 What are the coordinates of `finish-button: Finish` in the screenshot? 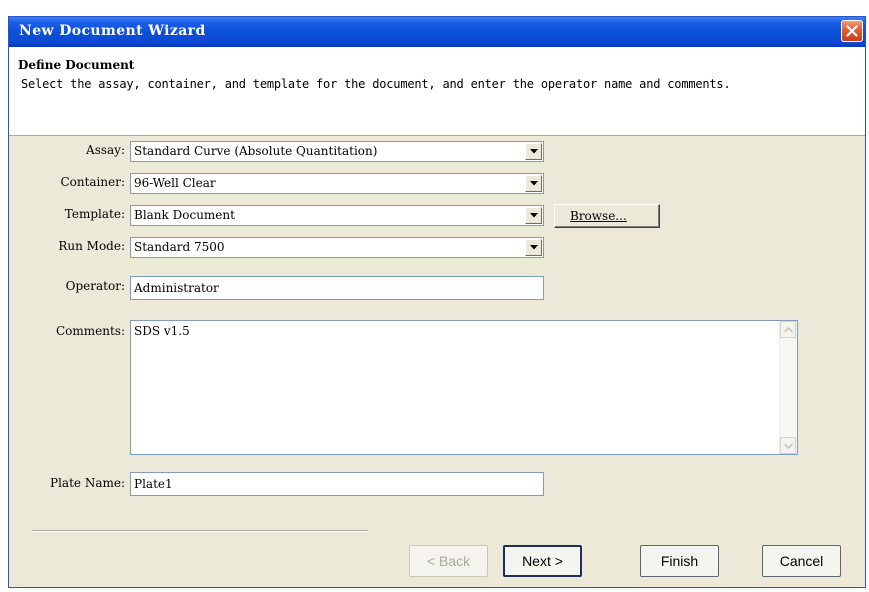 It's located at (679, 561).